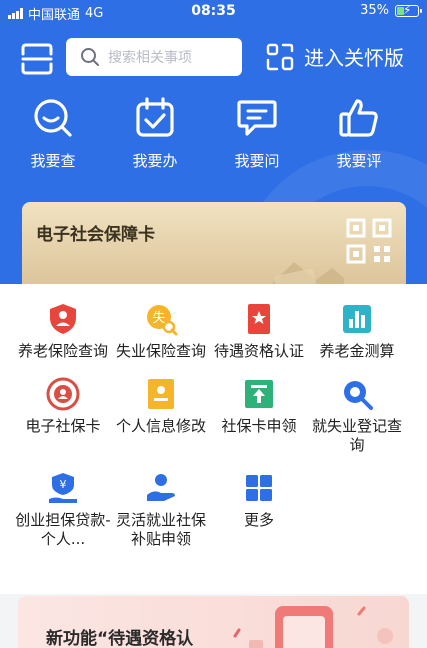  What do you see at coordinates (408, 10) in the screenshot?
I see `battery-icon: ⚡` at bounding box center [408, 10].